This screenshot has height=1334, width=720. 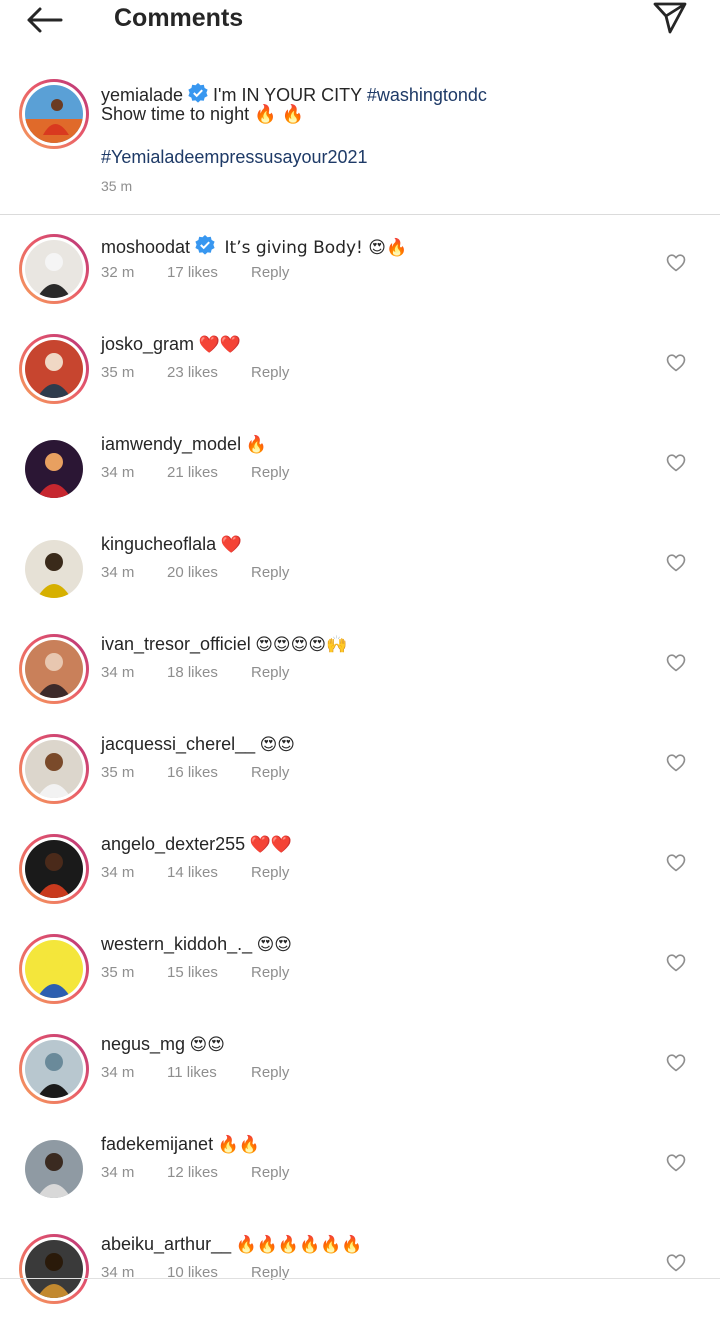 What do you see at coordinates (166, 1244) in the screenshot?
I see `comment-username: abeiku_arthur__` at bounding box center [166, 1244].